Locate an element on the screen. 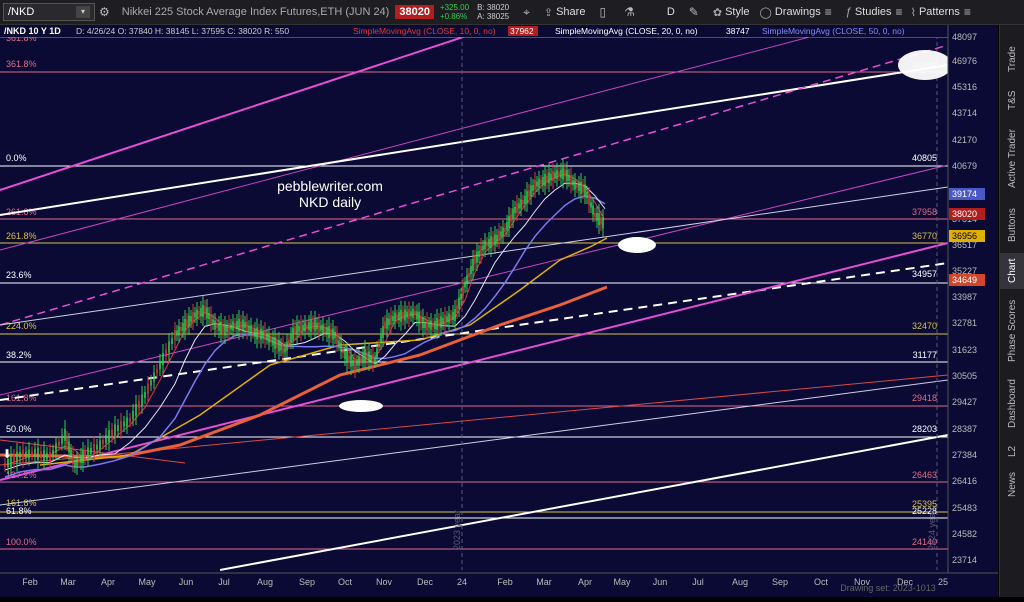 Image resolution: width=1024 pixels, height=602 pixels. rail-news: News is located at coordinates (1012, 484).